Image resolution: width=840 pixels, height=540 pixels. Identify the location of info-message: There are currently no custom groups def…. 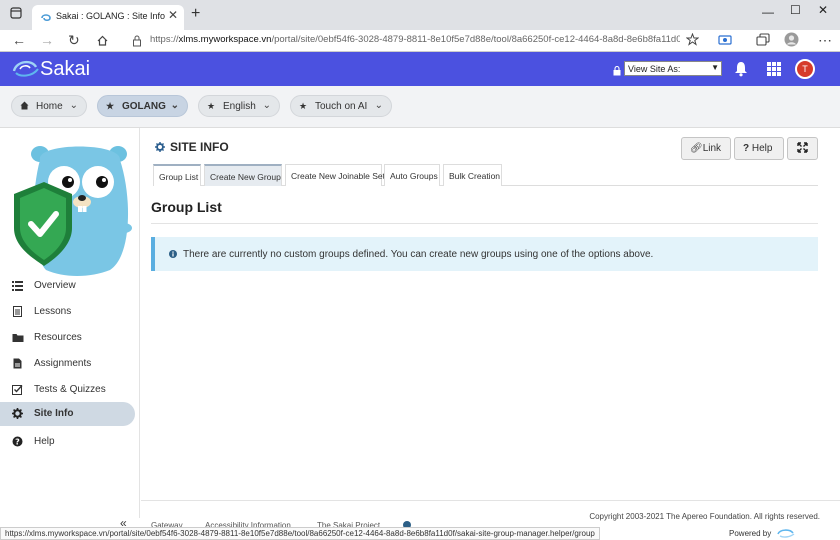
(418, 254).